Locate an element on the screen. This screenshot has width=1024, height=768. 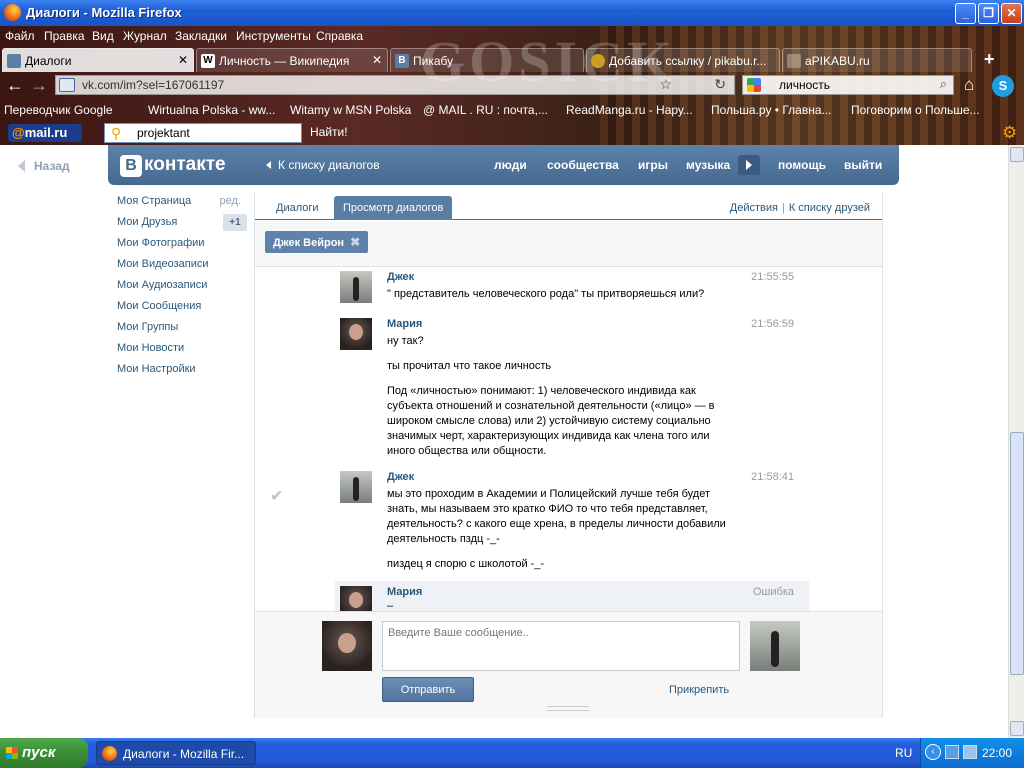
back-link: Назад is located at coordinates (44, 166).